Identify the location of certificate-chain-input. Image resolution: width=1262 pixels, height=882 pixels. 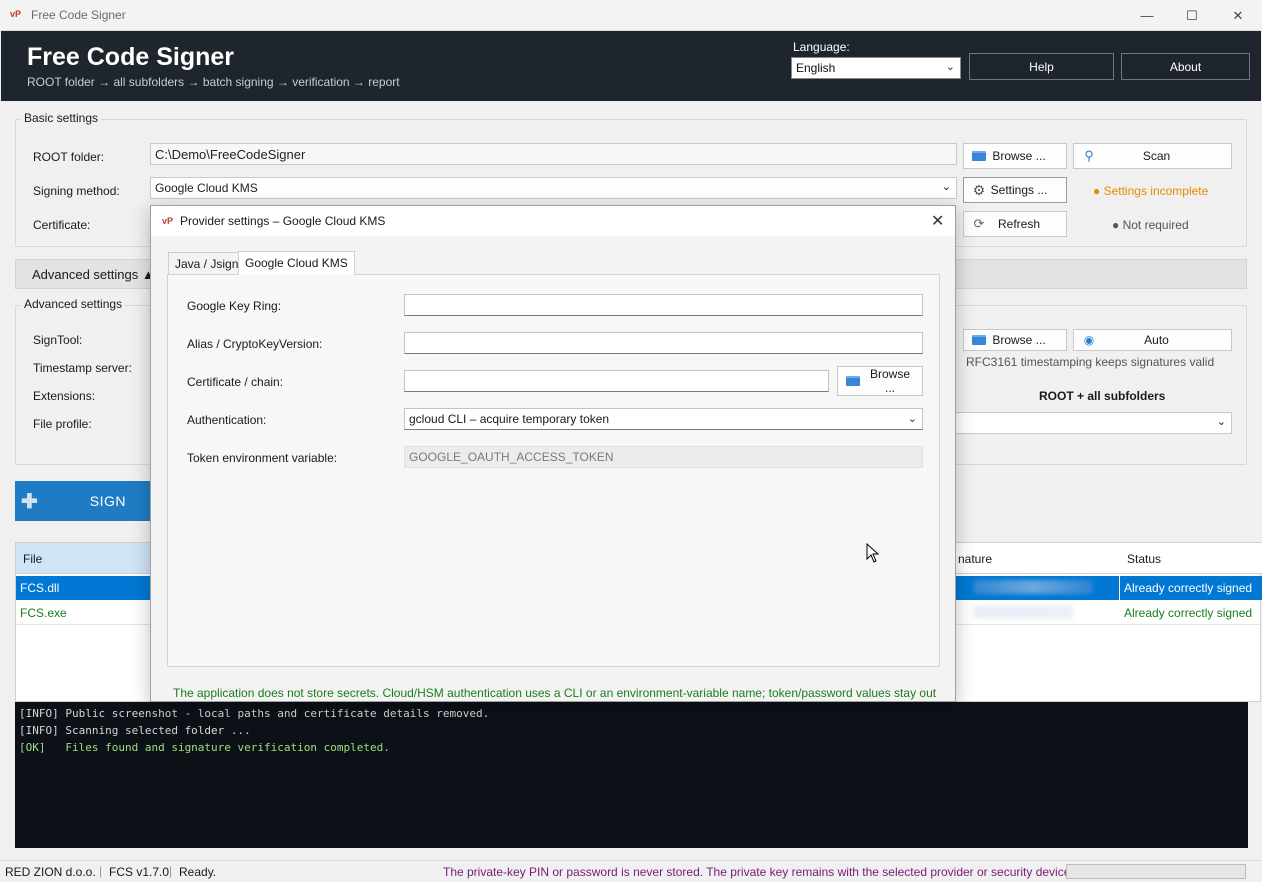
(616, 381).